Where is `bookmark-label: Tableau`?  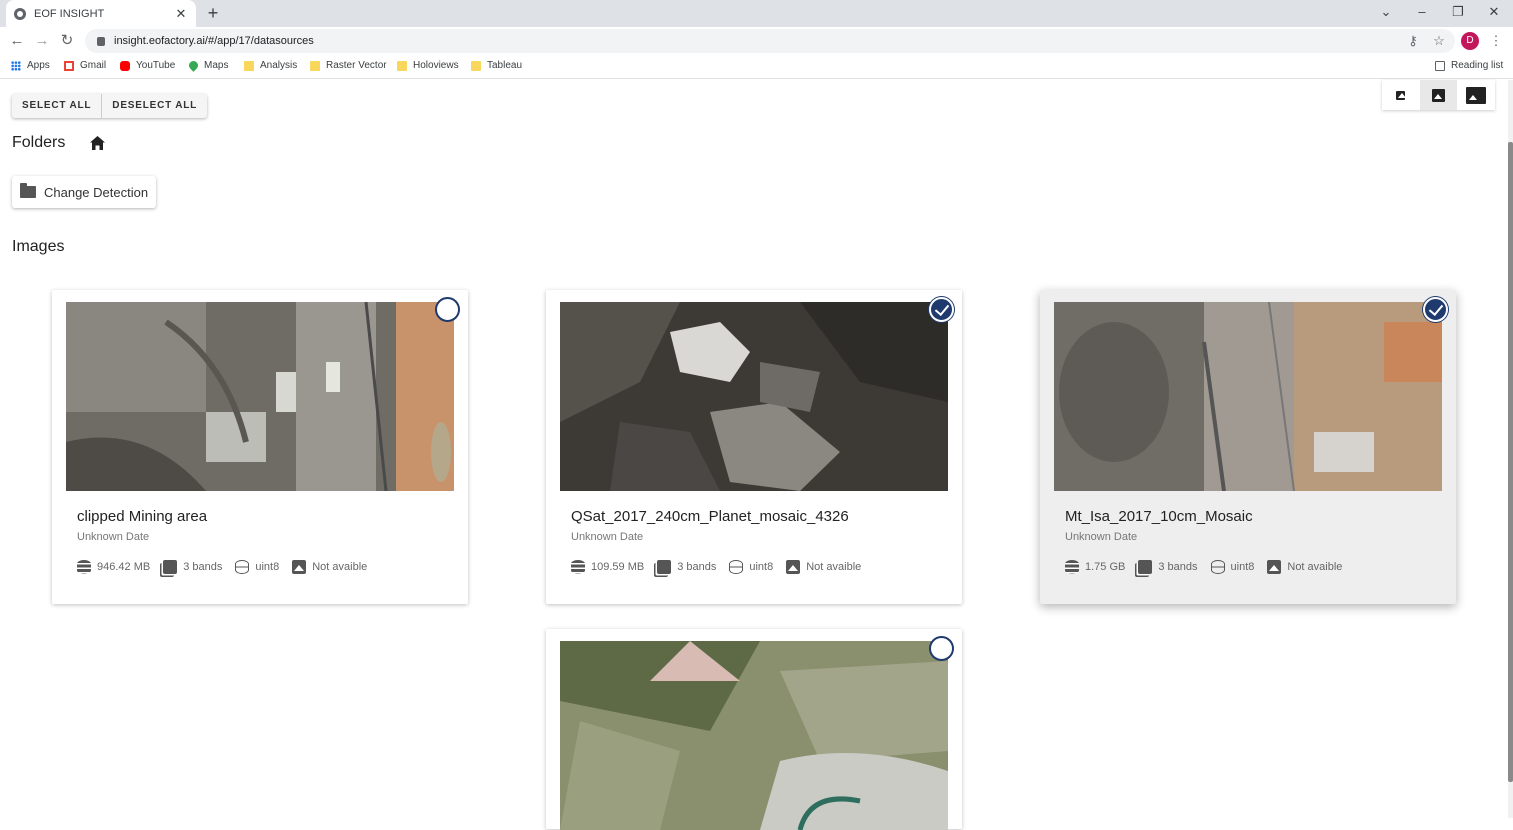 bookmark-label: Tableau is located at coordinates (505, 65).